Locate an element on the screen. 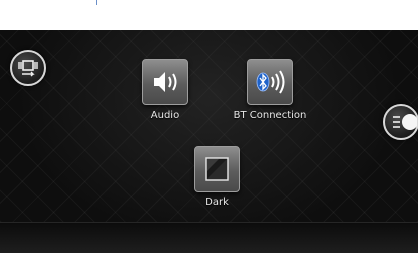  dark-icon-box is located at coordinates (217, 169).